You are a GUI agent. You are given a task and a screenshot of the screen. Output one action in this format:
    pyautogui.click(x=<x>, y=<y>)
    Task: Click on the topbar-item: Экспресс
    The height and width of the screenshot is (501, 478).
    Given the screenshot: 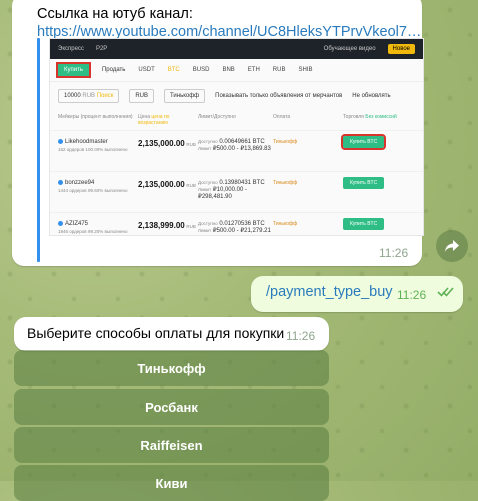 What is the action you would take?
    pyautogui.click(x=71, y=49)
    